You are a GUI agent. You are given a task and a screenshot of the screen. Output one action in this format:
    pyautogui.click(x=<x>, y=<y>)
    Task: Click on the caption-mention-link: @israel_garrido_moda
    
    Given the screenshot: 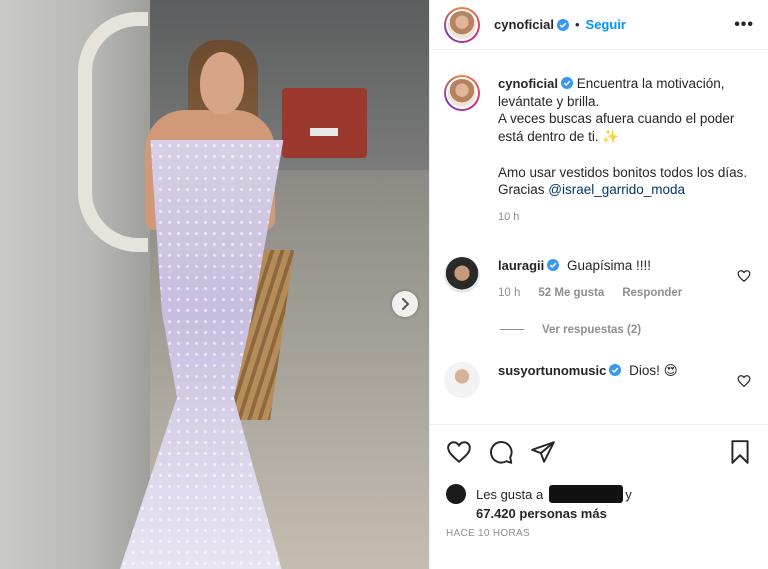 What is the action you would take?
    pyautogui.click(x=616, y=189)
    